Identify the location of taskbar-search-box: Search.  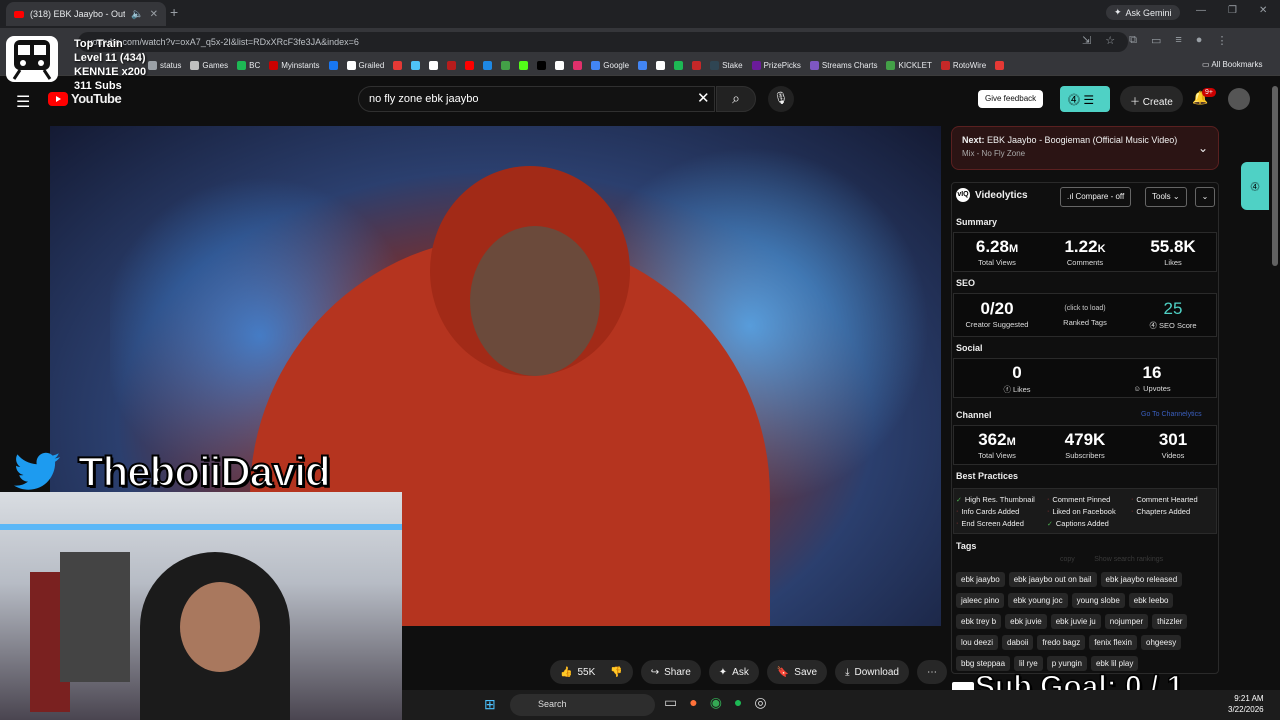
(582, 705).